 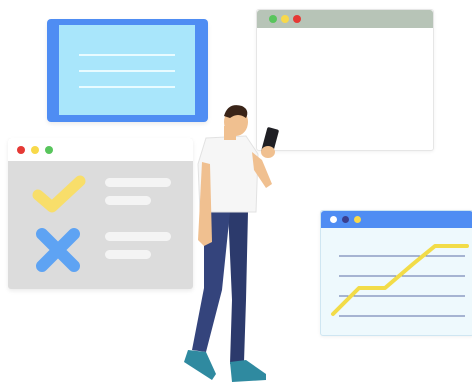 I want to click on chart-window-title-bar, so click(x=396, y=219).